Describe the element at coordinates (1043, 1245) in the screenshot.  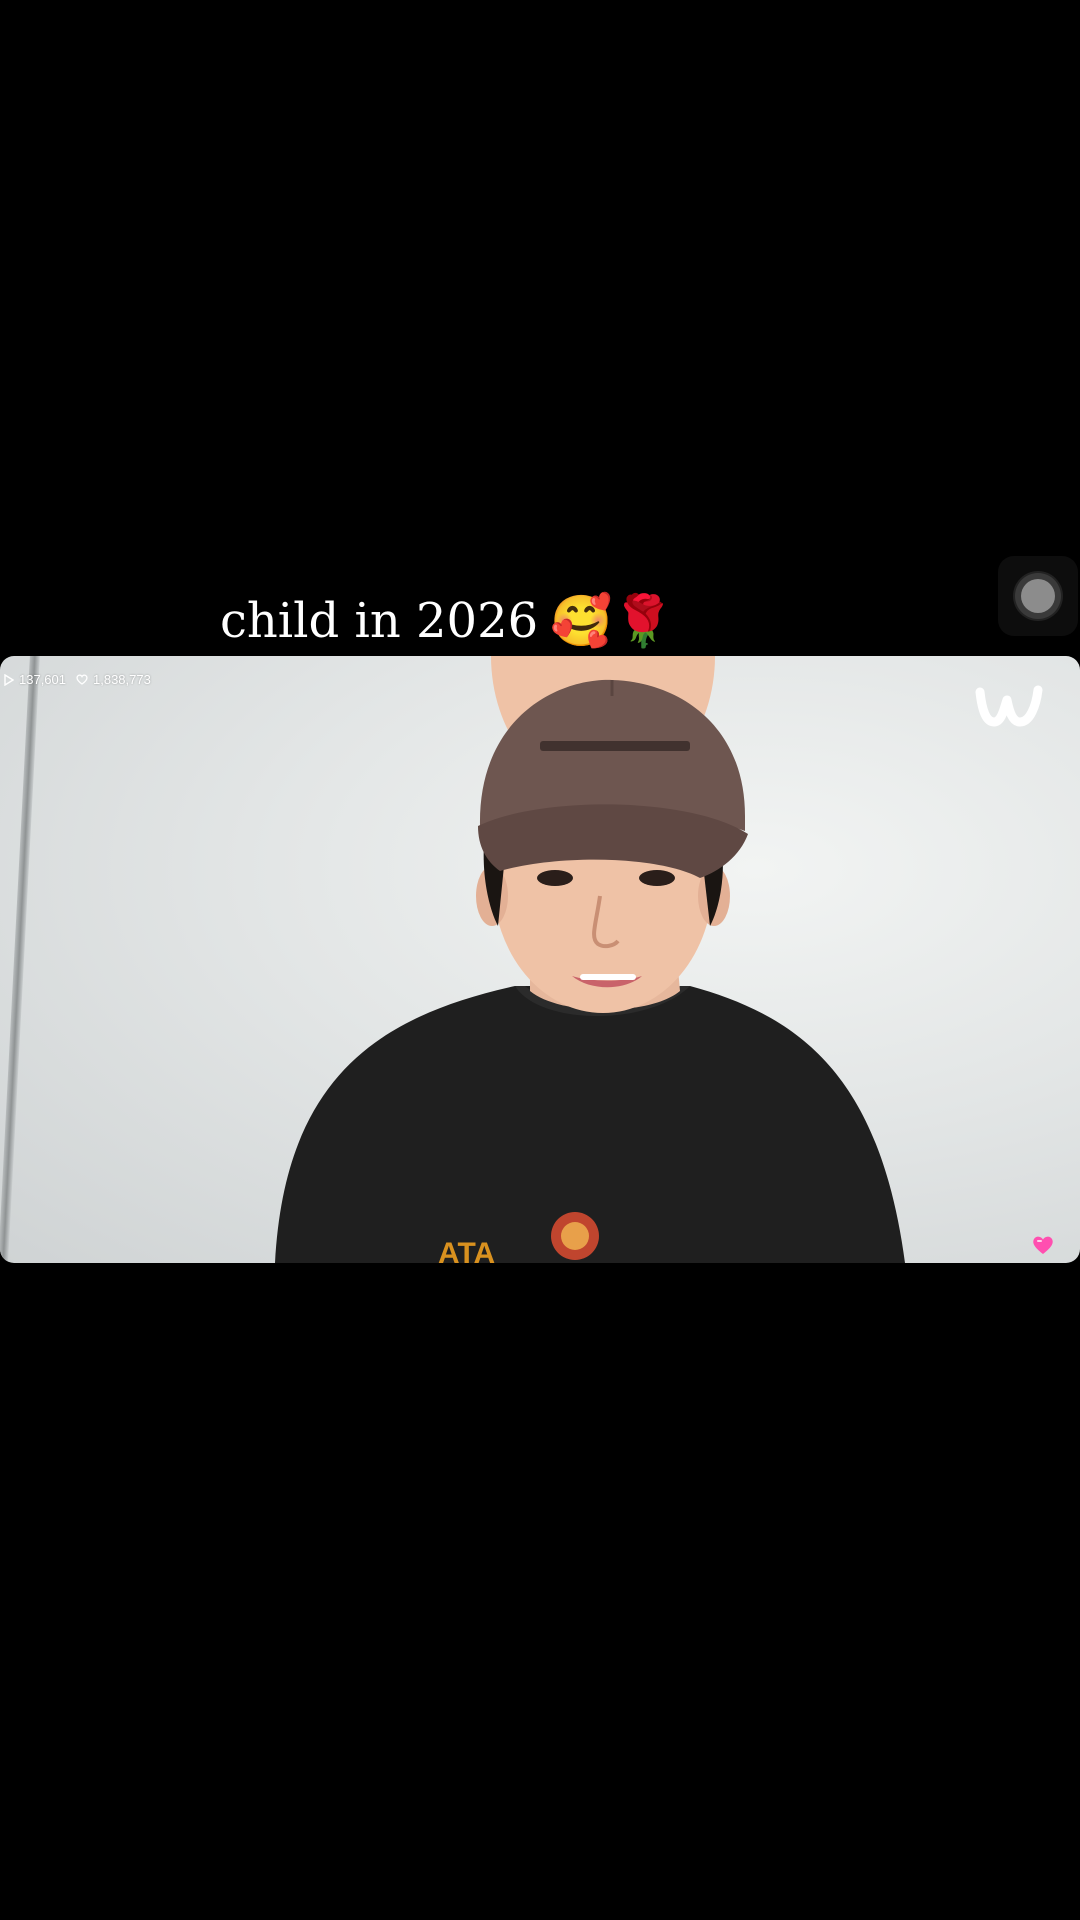
I see `heart-badge-icon` at that location.